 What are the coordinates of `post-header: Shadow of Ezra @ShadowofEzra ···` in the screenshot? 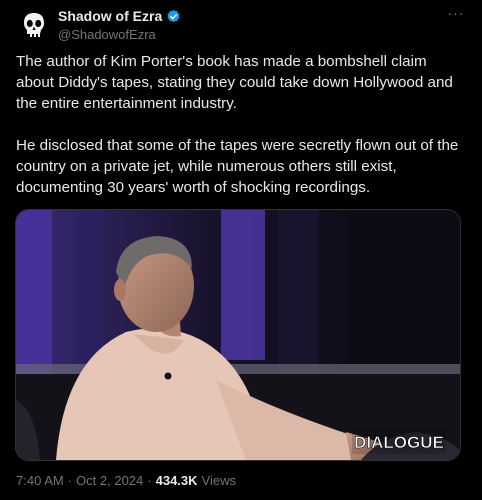 It's located at (241, 26).